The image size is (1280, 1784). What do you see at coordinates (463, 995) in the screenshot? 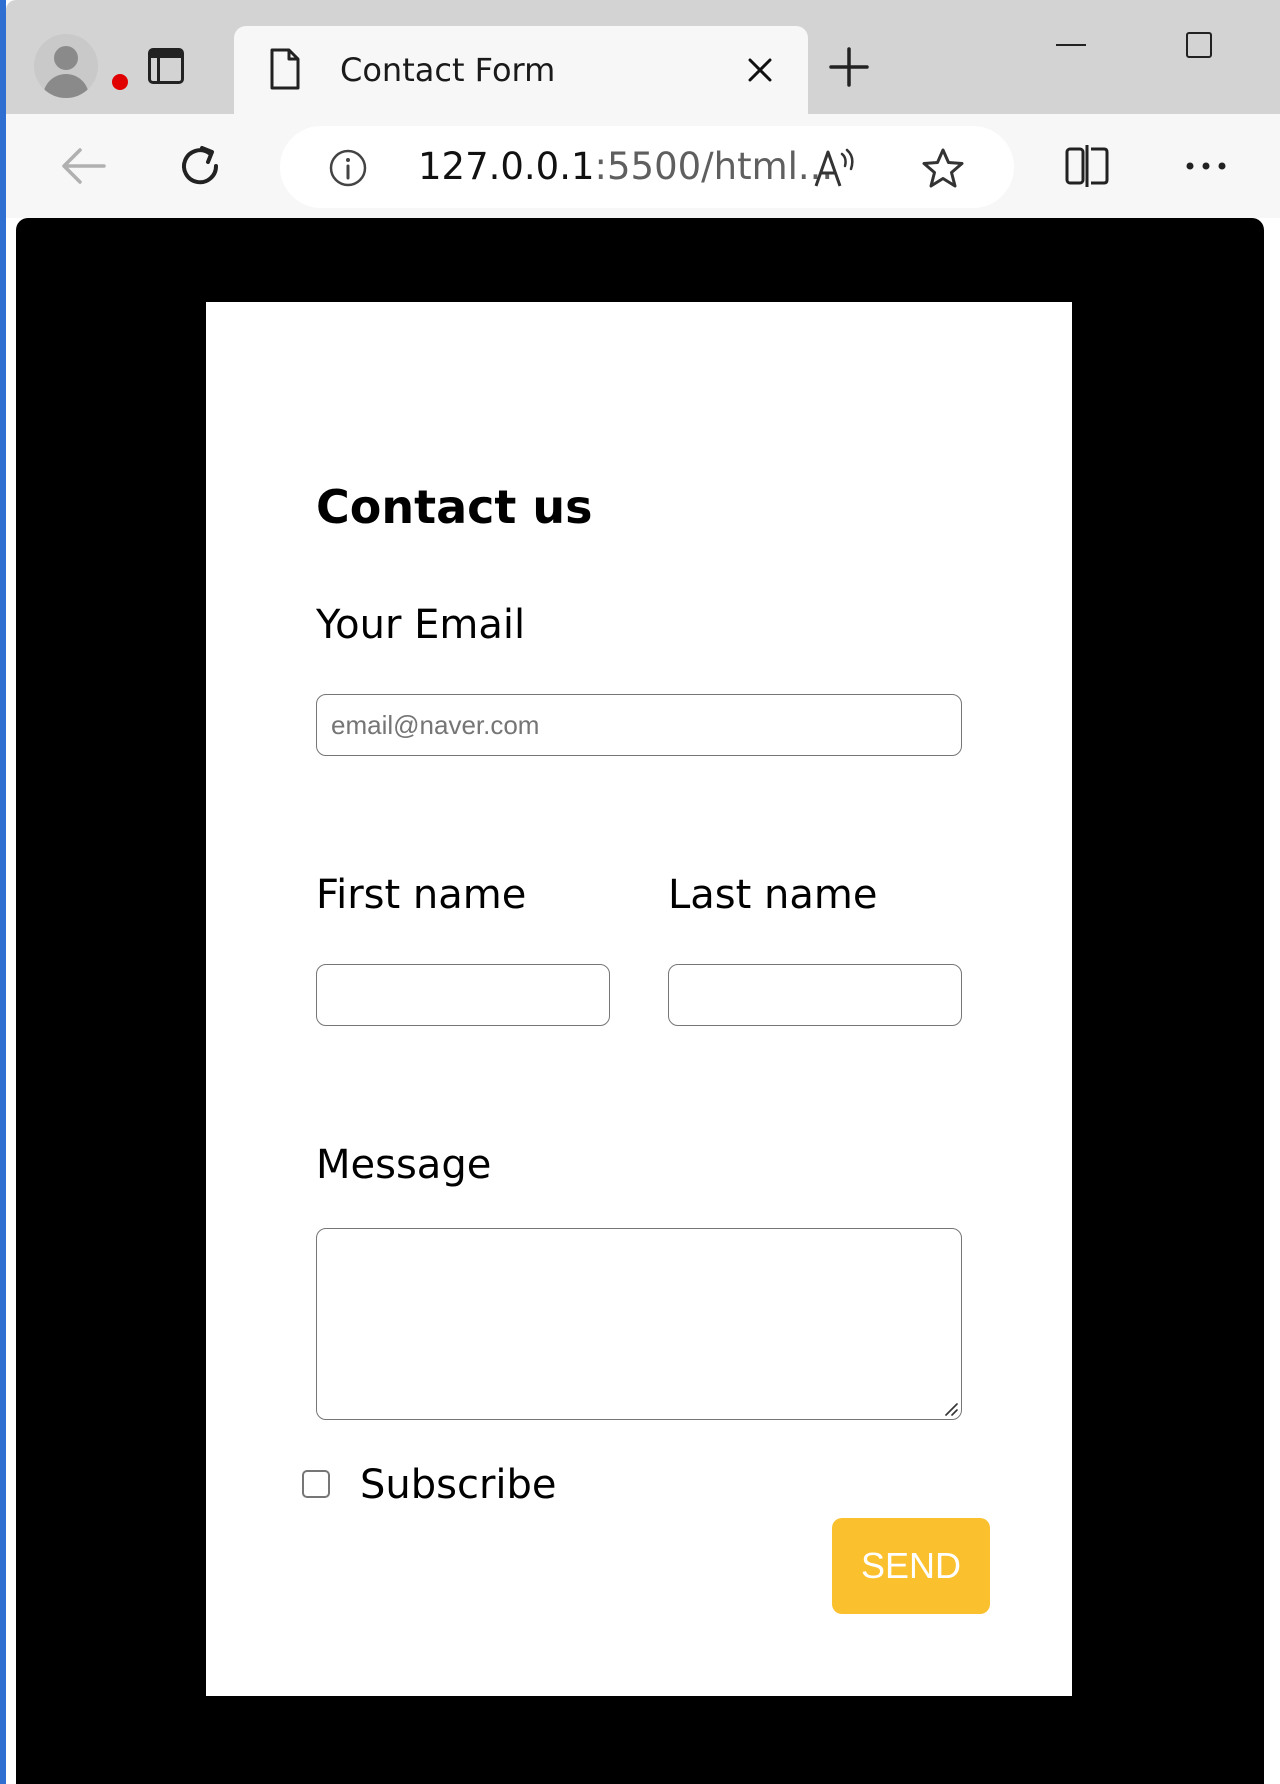
I see `first-name-field` at bounding box center [463, 995].